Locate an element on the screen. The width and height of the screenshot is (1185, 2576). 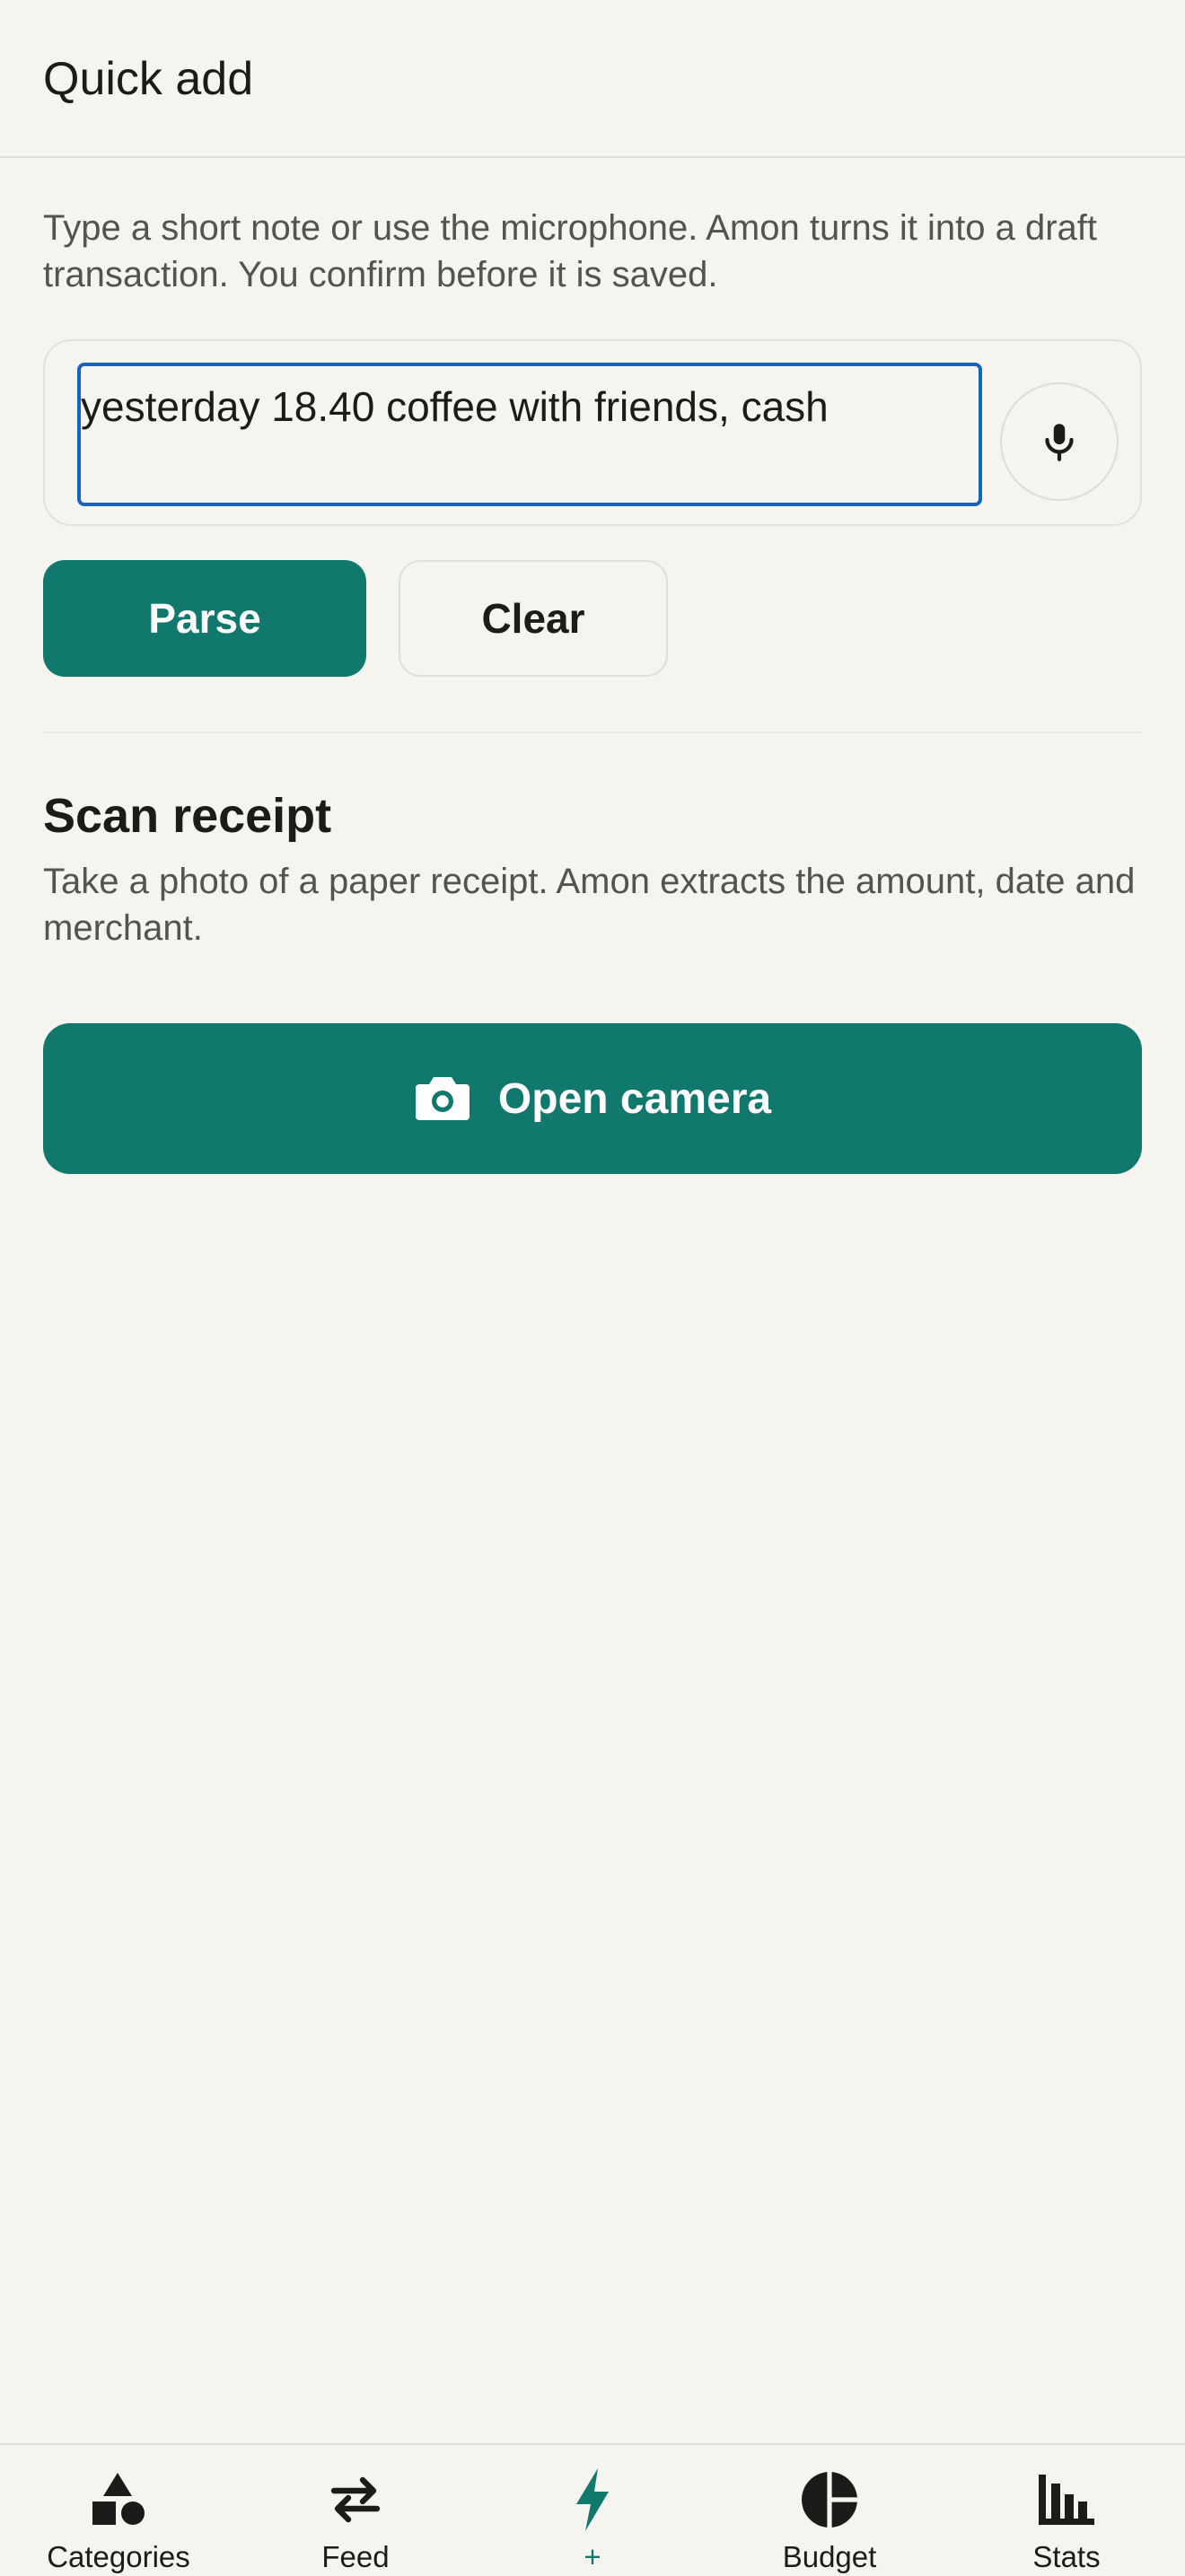
nav-item-categories: Categories is located at coordinates (118, 2510).